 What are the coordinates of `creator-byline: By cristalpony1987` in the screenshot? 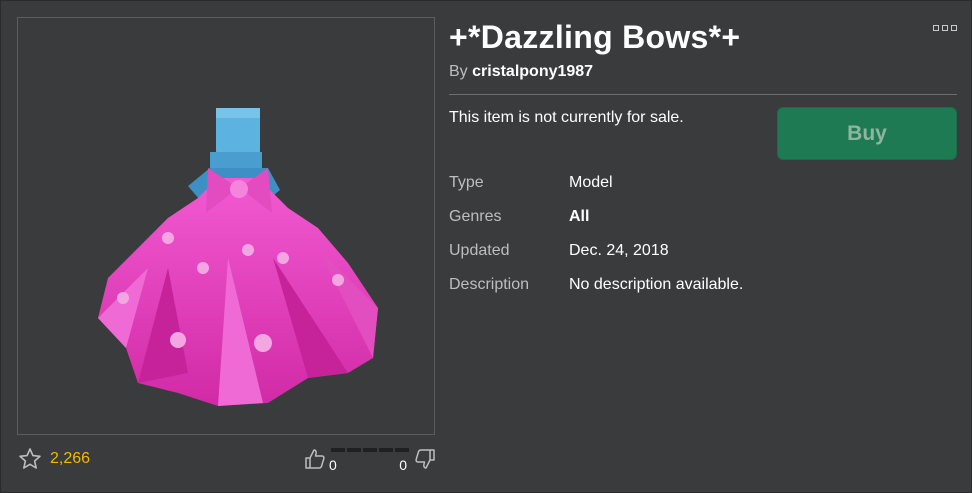 It's located at (521, 72).